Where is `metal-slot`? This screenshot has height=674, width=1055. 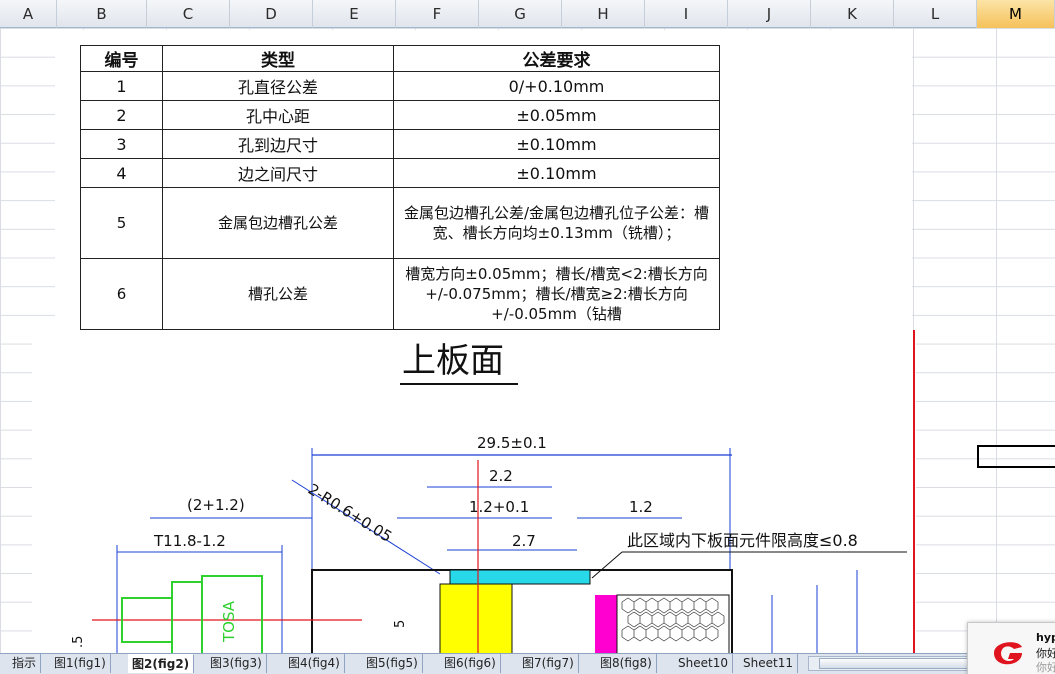
metal-slot is located at coordinates (520, 577).